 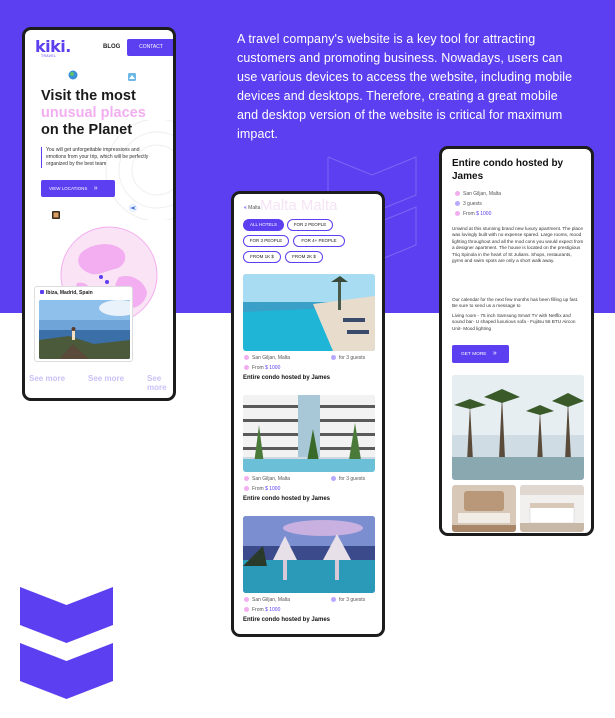 I want to click on back-arrow-icon: «, so click(x=245, y=208).